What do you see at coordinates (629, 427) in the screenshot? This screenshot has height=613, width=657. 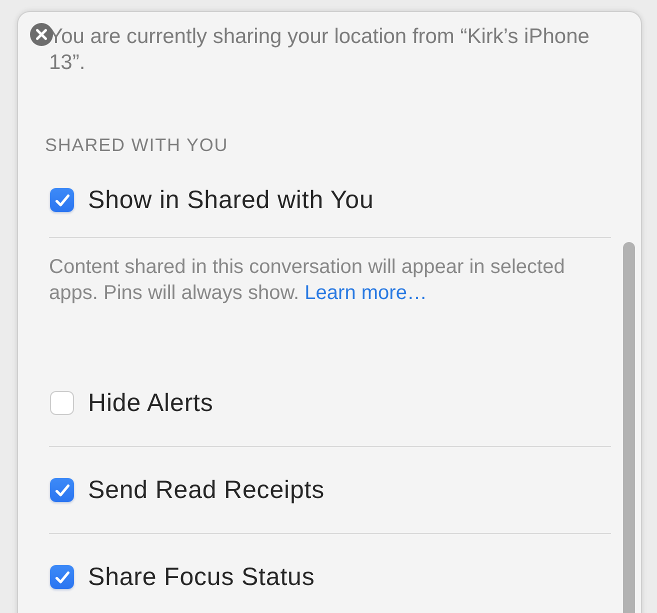 I see `scrollbar-thumb` at bounding box center [629, 427].